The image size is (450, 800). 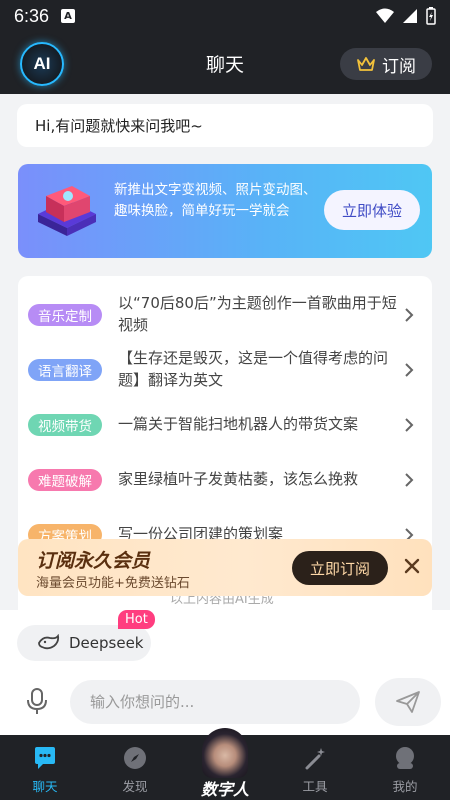 What do you see at coordinates (412, 566) in the screenshot?
I see `close-icon` at bounding box center [412, 566].